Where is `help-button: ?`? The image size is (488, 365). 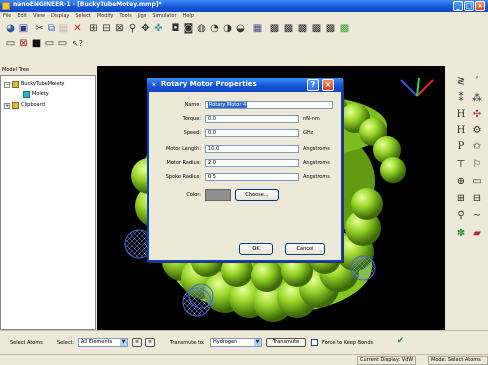 help-button: ? is located at coordinates (313, 85).